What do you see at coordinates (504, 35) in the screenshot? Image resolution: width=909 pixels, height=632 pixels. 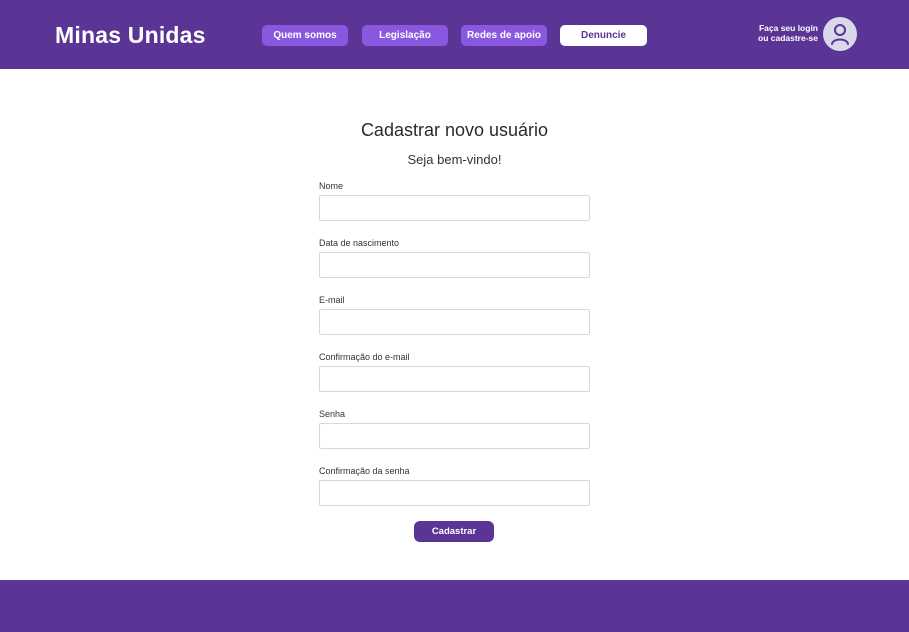 I see `nav-button-redes-de-apoio: Redes de apoio` at bounding box center [504, 35].